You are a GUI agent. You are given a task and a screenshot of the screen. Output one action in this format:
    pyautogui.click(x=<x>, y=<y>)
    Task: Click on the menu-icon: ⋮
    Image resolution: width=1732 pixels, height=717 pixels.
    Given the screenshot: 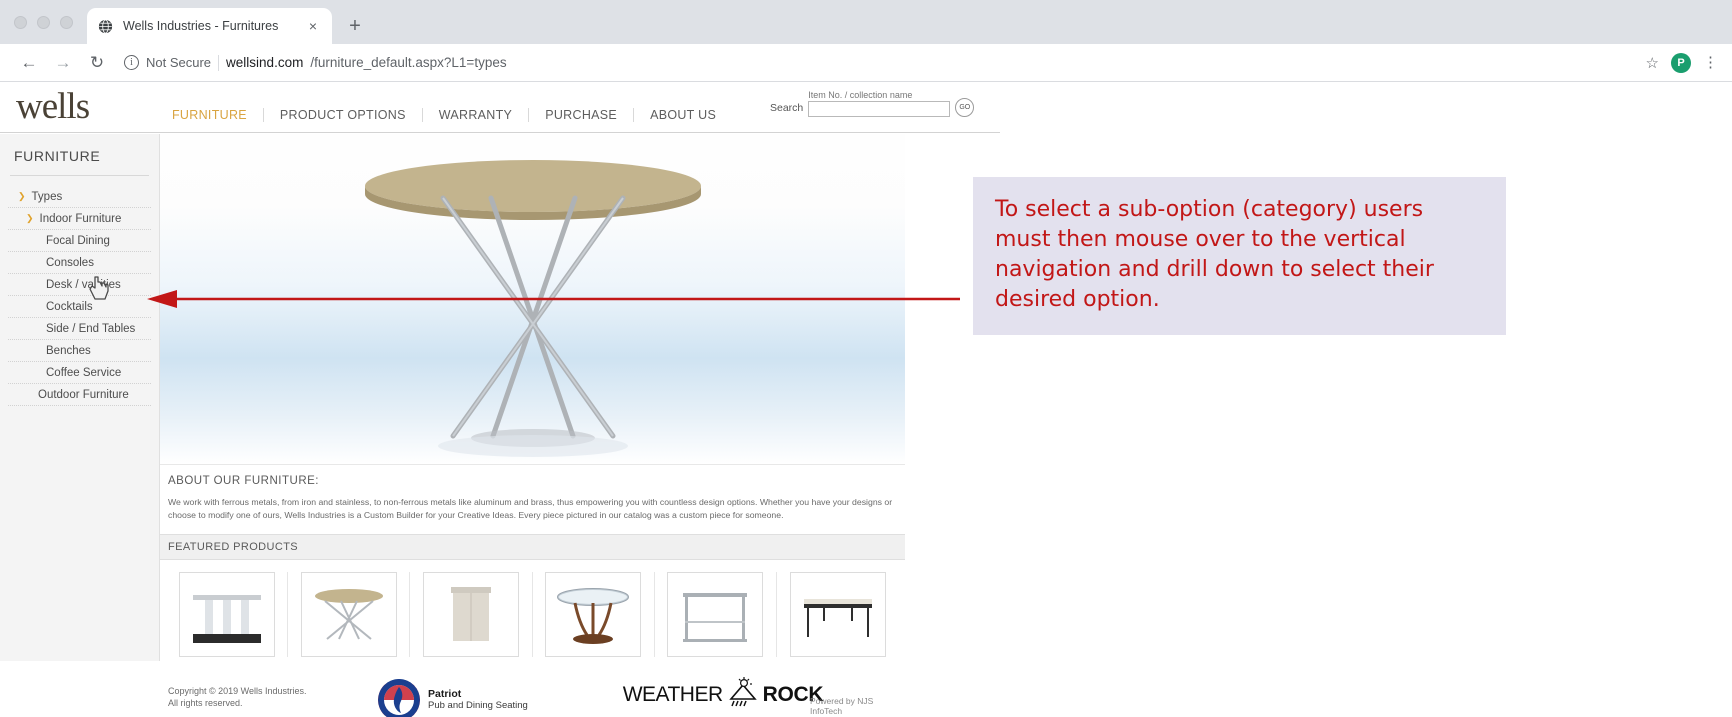 What is the action you would take?
    pyautogui.click(x=1710, y=62)
    